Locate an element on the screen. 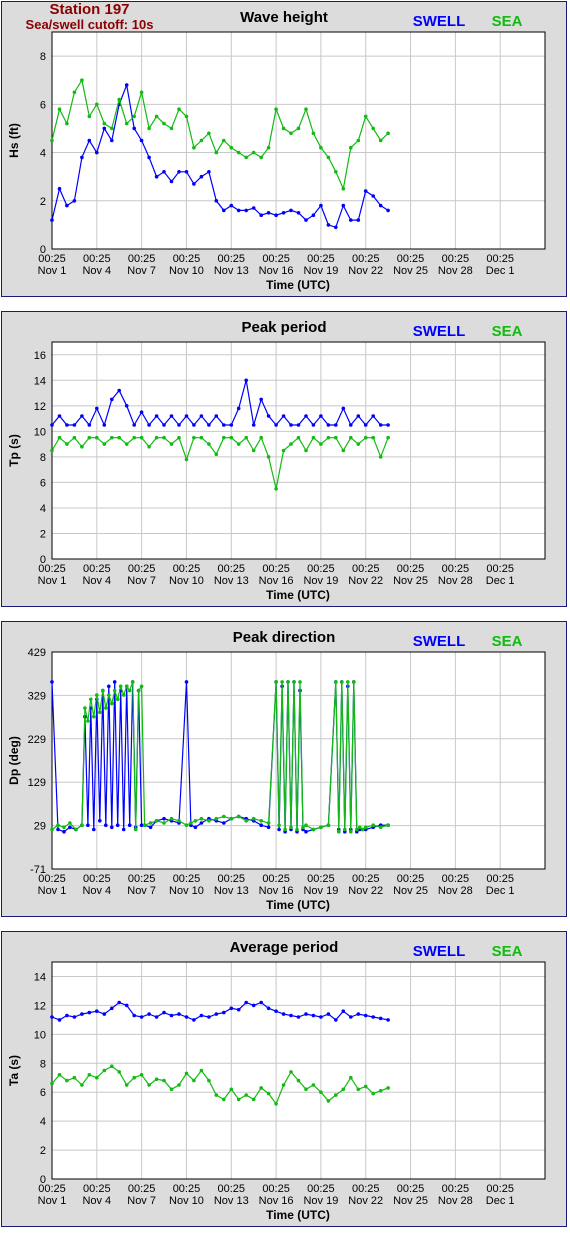 The image size is (570, 1240). x-tick-date: Dec 1 is located at coordinates (500, 1201).